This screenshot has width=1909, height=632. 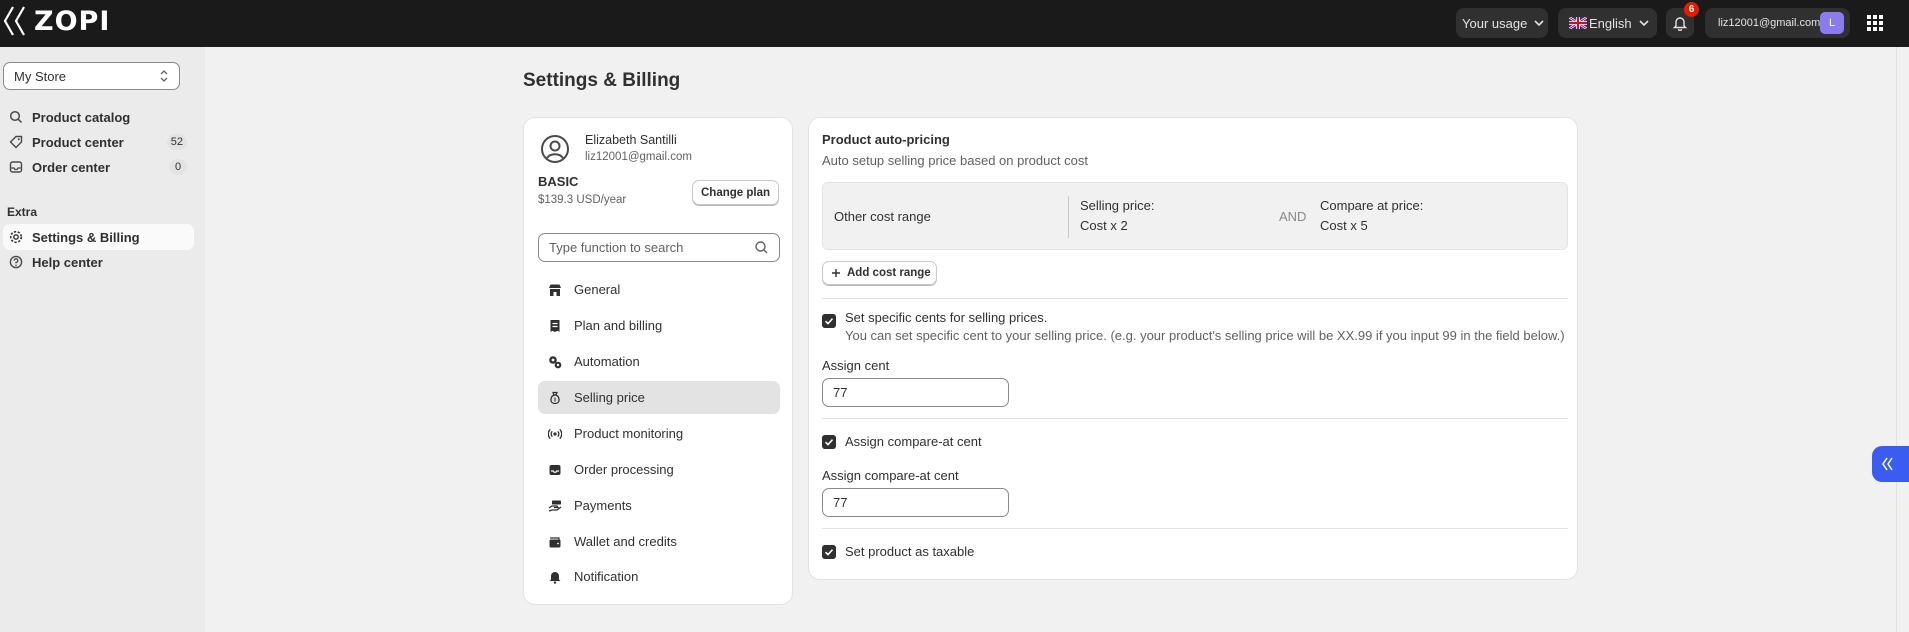 What do you see at coordinates (555, 397) in the screenshot?
I see `money-bag-icon` at bounding box center [555, 397].